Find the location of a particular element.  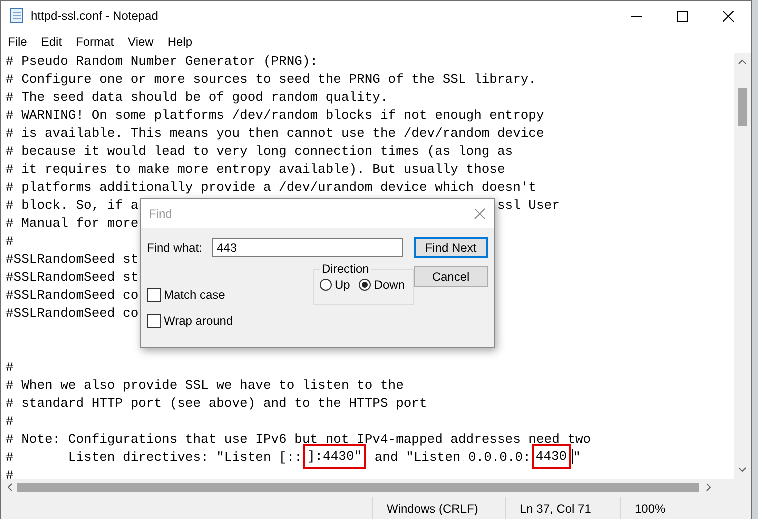

scroll-up-icon is located at coordinates (742, 62).